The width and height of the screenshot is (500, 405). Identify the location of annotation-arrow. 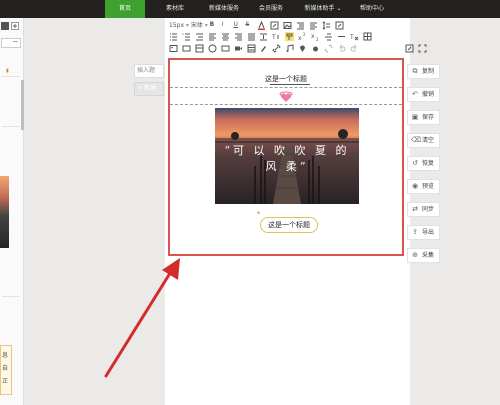
(142, 318).